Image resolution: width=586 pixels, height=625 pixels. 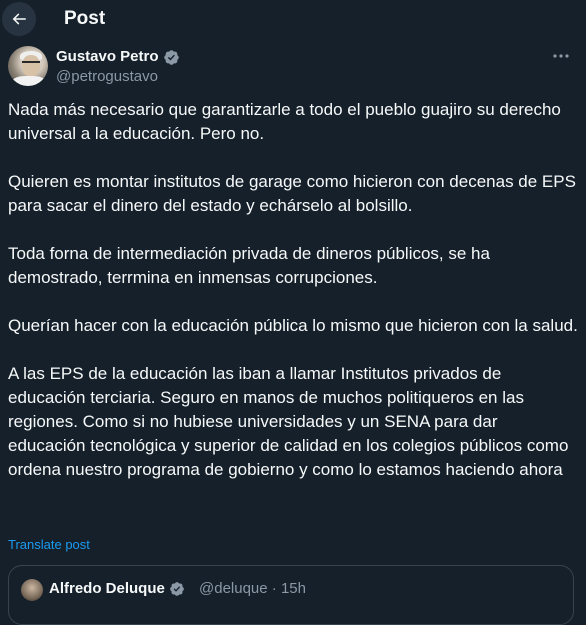 What do you see at coordinates (107, 57) in the screenshot?
I see `author-name: Gustavo Petro` at bounding box center [107, 57].